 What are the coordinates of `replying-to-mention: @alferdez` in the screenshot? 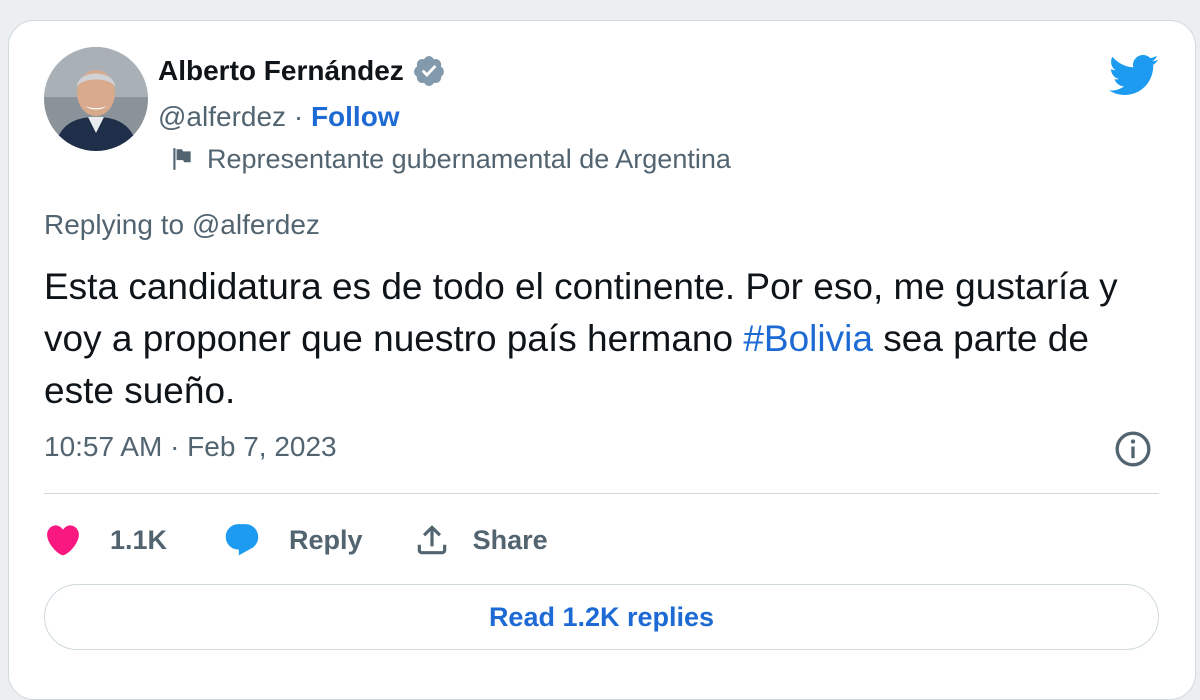 It's located at (256, 224).